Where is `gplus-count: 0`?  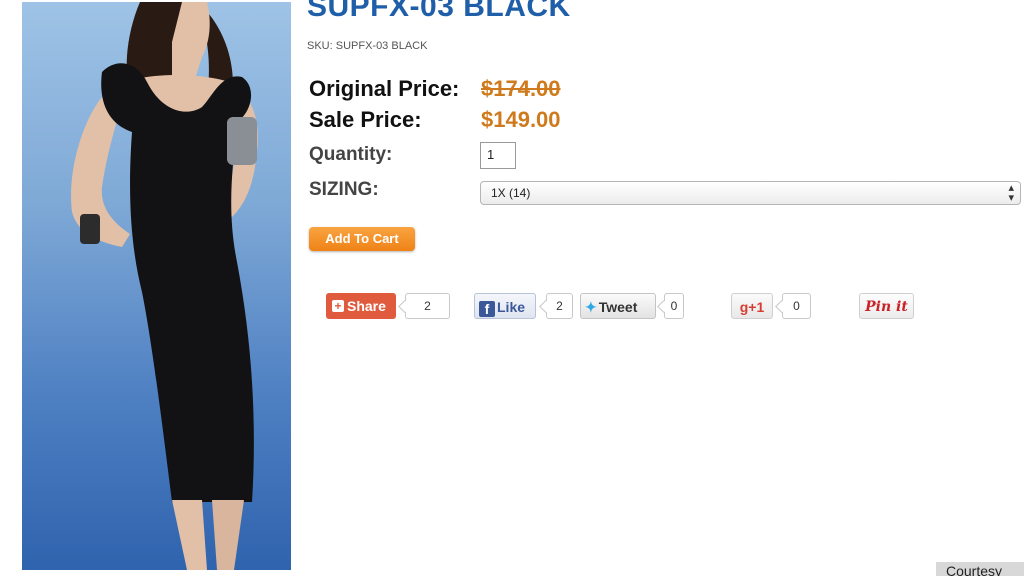
gplus-count: 0 is located at coordinates (796, 306).